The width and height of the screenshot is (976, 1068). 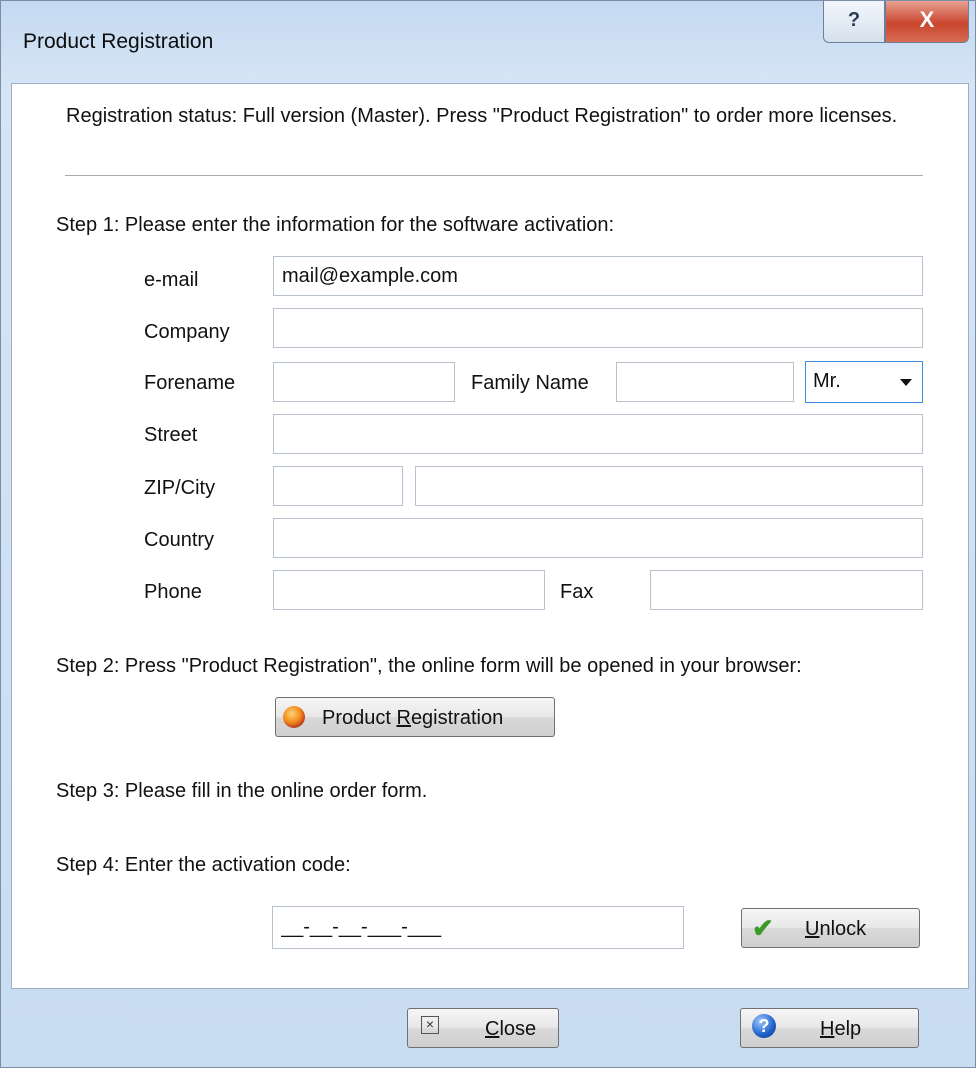 I want to click on unlock-label-post: nlock, so click(x=843, y=929).